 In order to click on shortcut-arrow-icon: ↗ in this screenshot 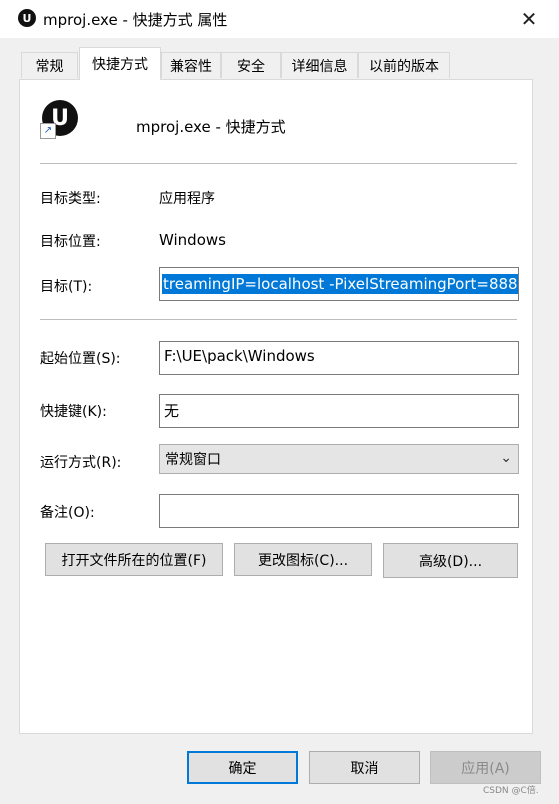, I will do `click(48, 131)`.